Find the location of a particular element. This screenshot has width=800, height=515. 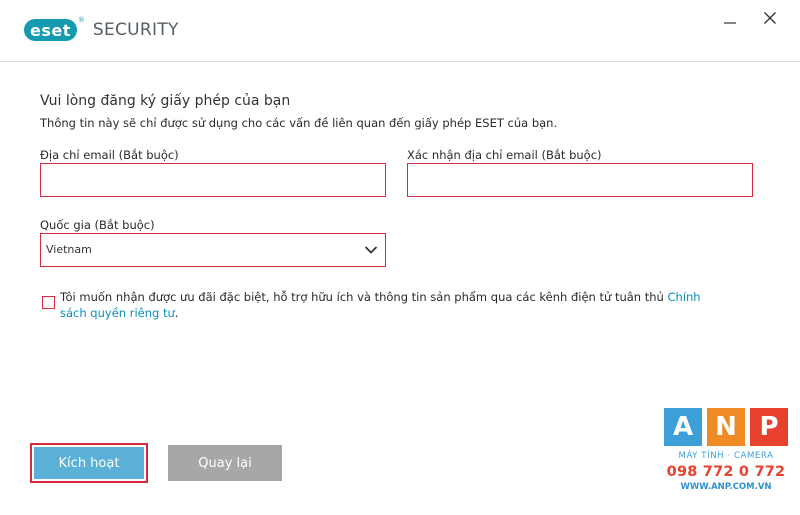

title-bar: eset ® SECURITY is located at coordinates (400, 31).